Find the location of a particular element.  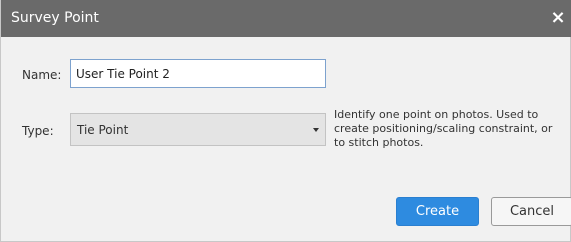

type-select-value: Tie Point is located at coordinates (103, 130).